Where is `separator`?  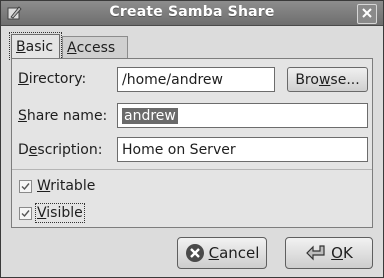 separator is located at coordinates (192, 169).